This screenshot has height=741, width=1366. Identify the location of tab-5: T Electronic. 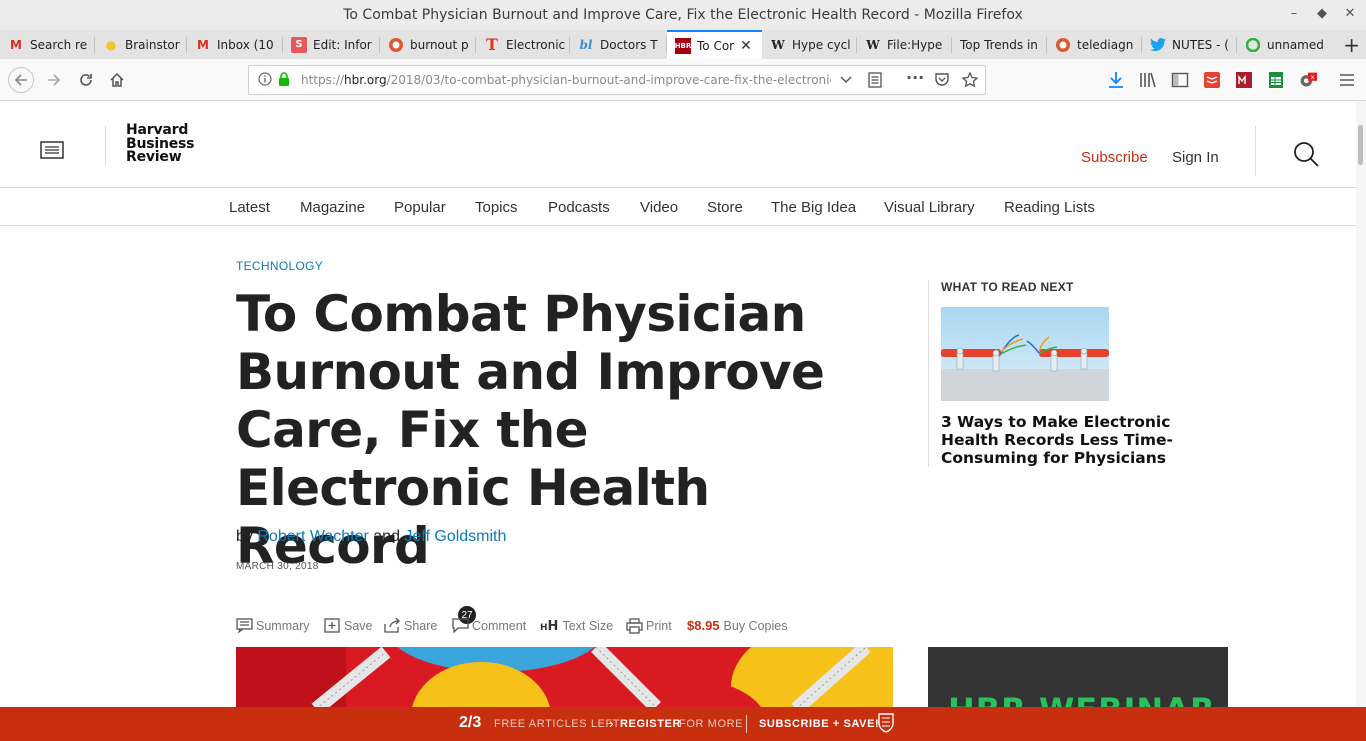
(523, 44).